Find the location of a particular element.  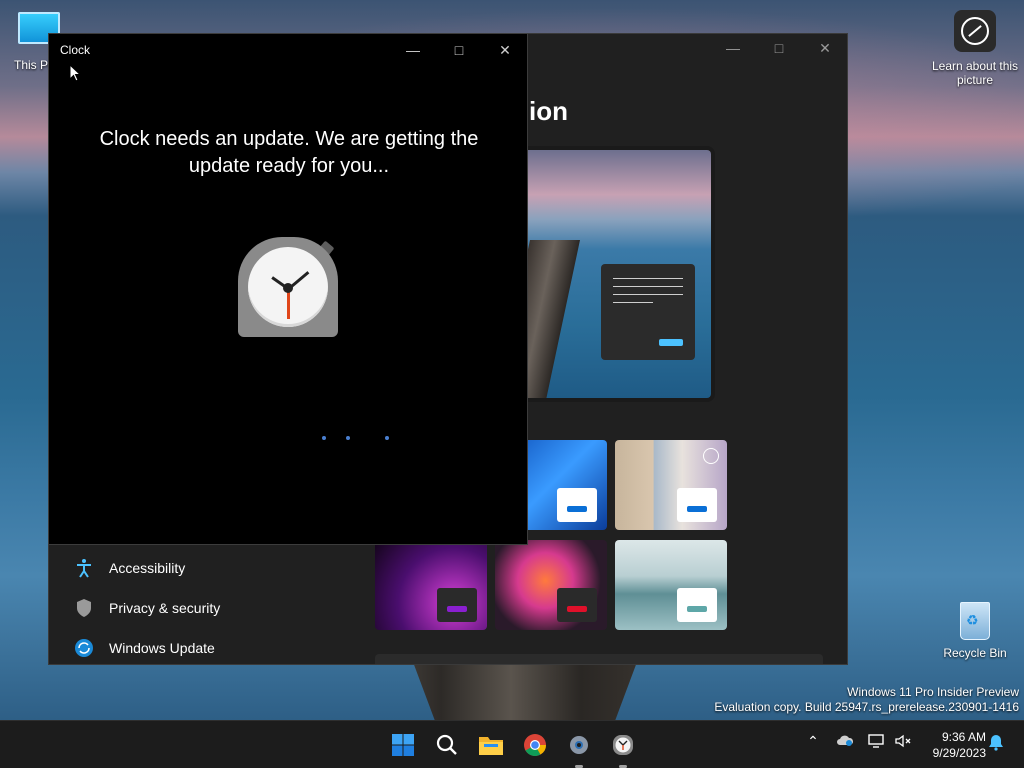

accessibility-icon is located at coordinates (84, 568).